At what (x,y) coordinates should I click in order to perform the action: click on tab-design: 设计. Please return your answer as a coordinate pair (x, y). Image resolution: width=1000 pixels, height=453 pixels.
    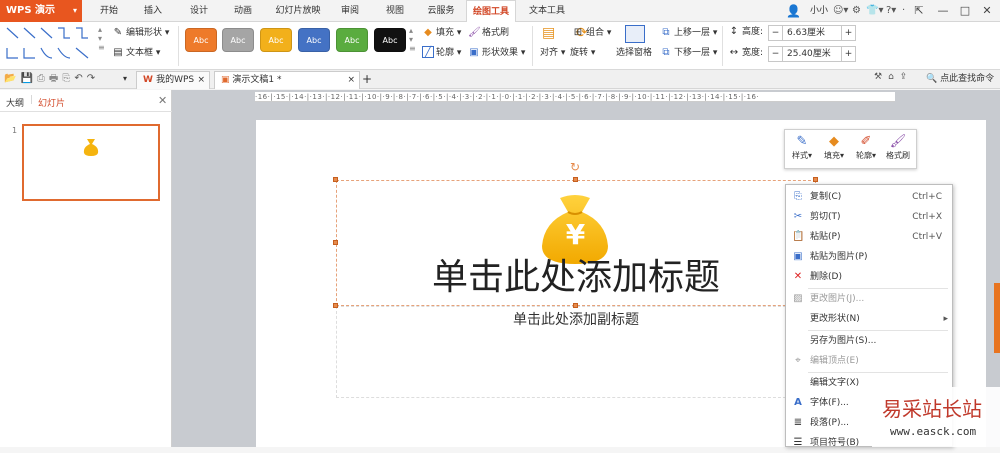
    Looking at the image, I should click on (199, 11).